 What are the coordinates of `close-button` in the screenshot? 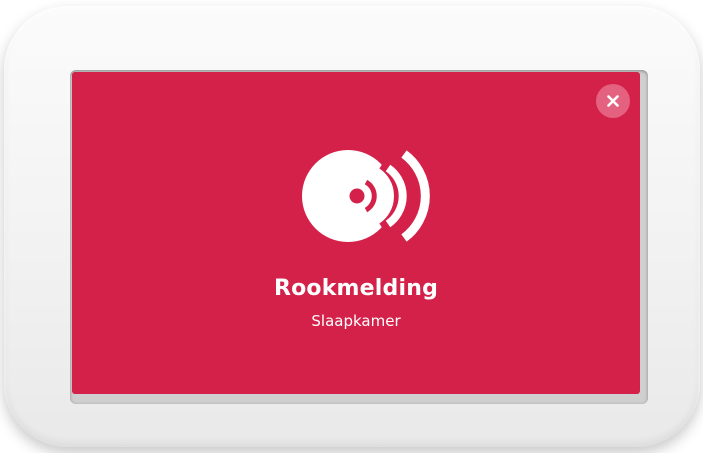 It's located at (613, 101).